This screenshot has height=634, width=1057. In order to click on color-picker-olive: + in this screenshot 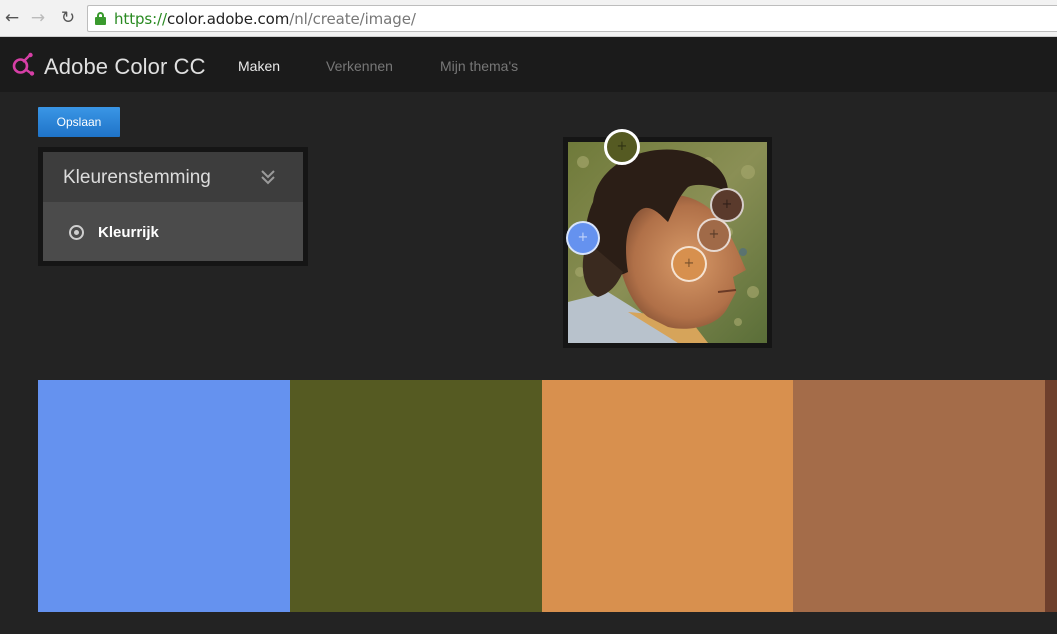, I will do `click(622, 147)`.